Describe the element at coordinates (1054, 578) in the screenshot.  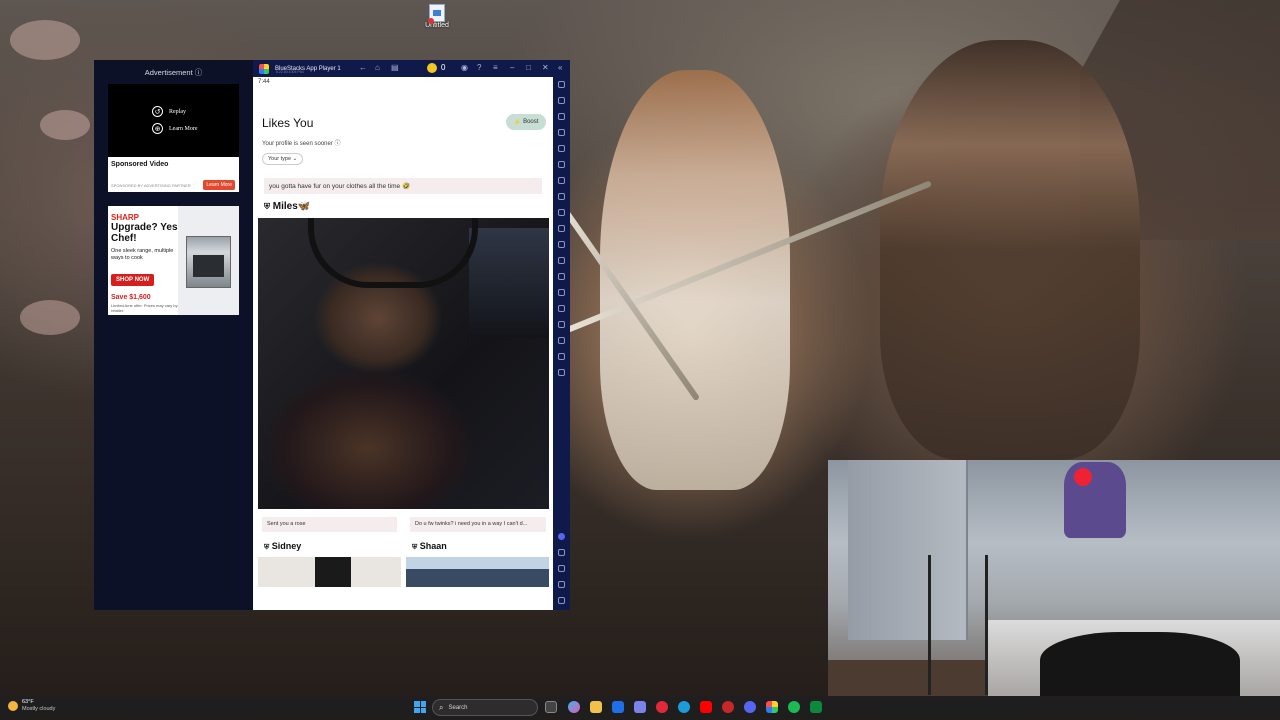
I see `webcam-overlay` at that location.